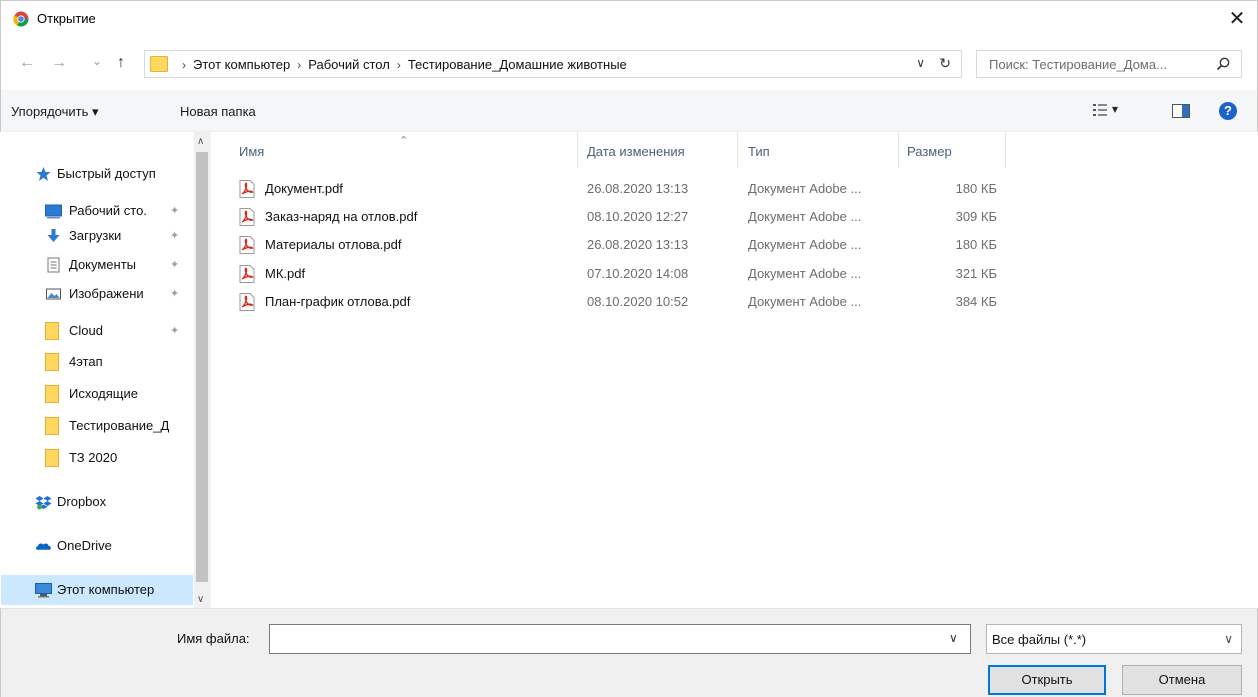  Describe the element at coordinates (976, 273) in the screenshot. I see `file-size: 321 КБ` at that location.